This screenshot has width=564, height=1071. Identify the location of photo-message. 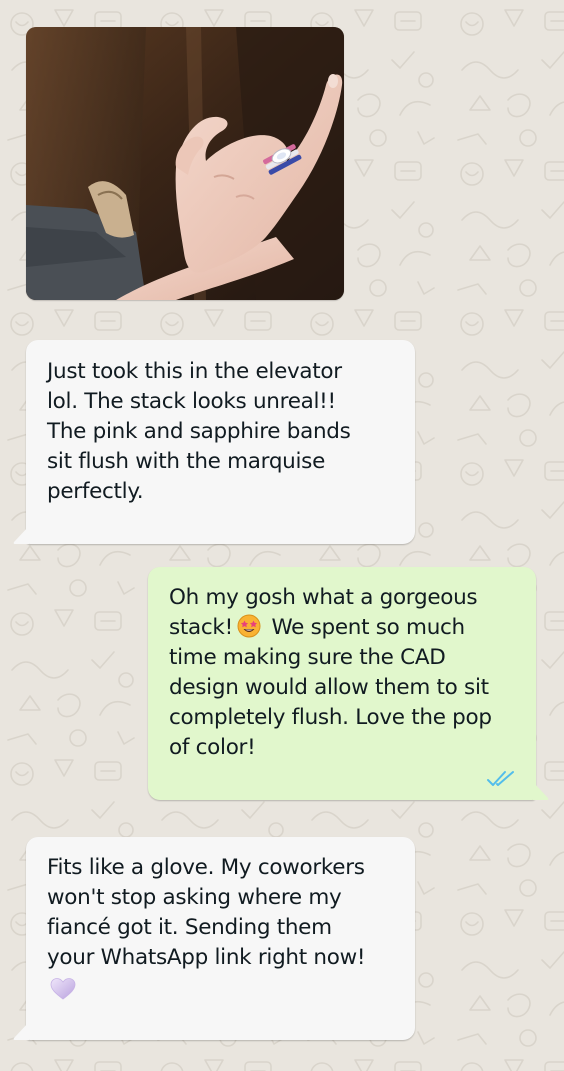
(185, 163).